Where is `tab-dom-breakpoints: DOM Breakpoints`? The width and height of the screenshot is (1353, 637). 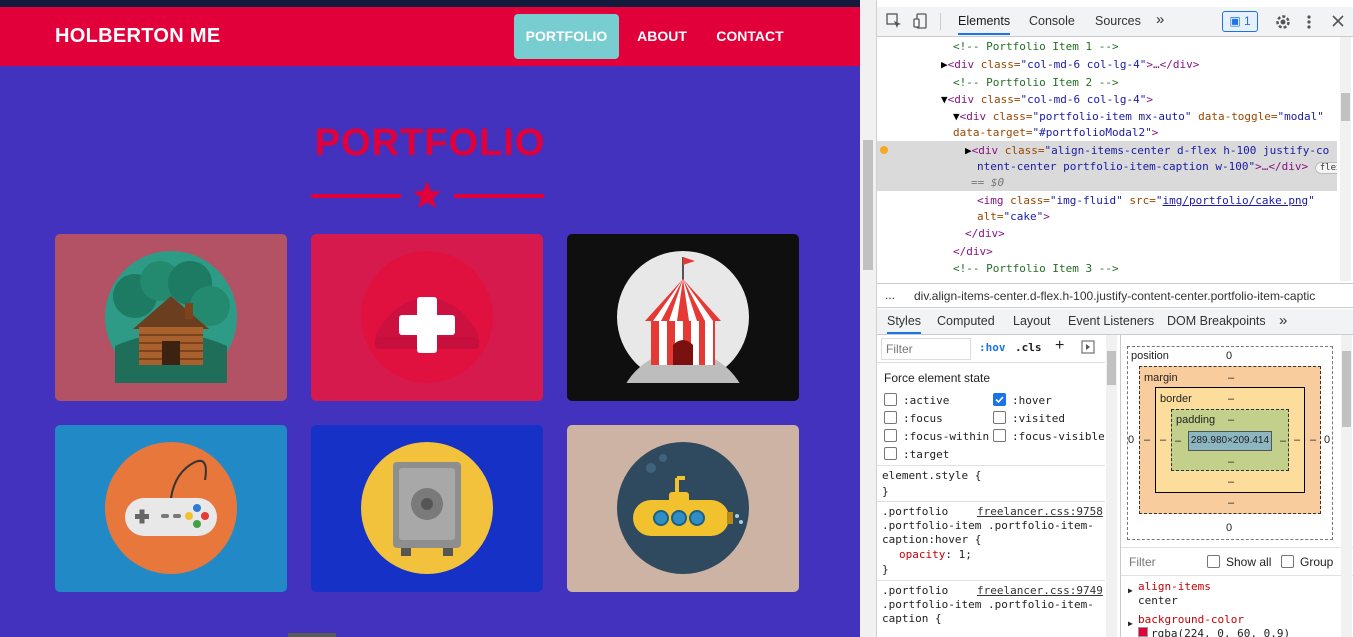 tab-dom-breakpoints: DOM Breakpoints is located at coordinates (1216, 321).